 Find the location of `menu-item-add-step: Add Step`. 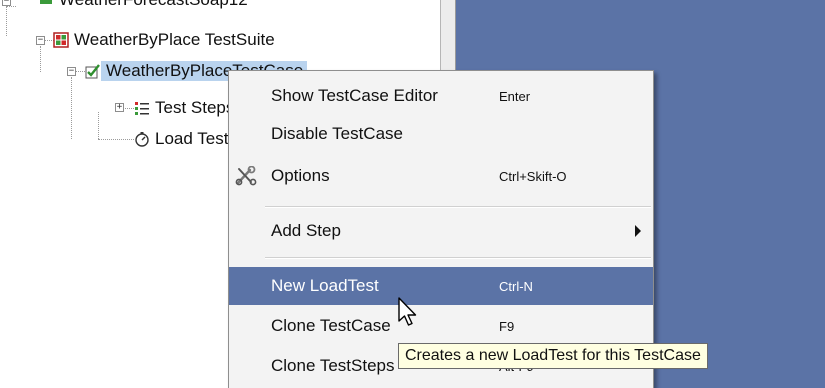

menu-item-add-step: Add Step is located at coordinates (441, 231).